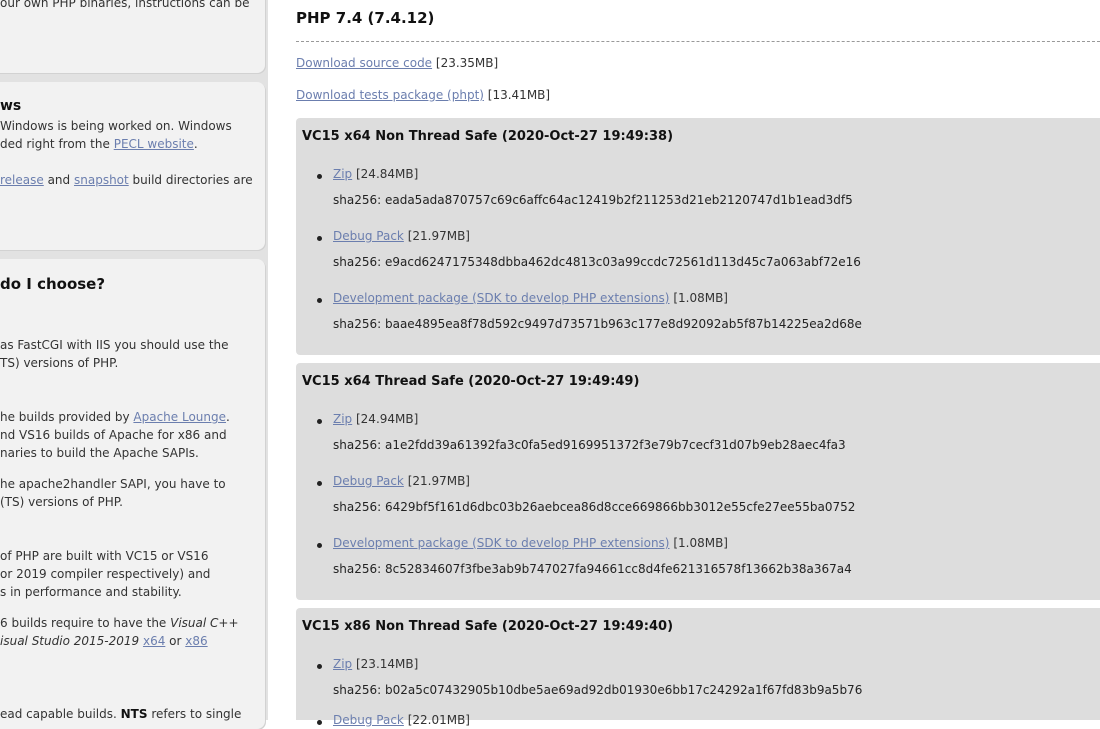 The image size is (1100, 729). I want to click on release-divider, so click(698, 41).